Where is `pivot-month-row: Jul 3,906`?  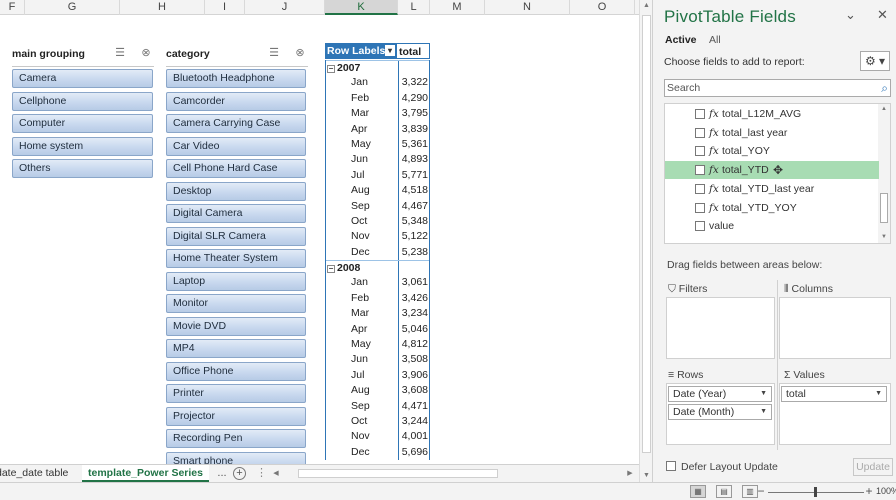 pivot-month-row: Jul 3,906 is located at coordinates (378, 375).